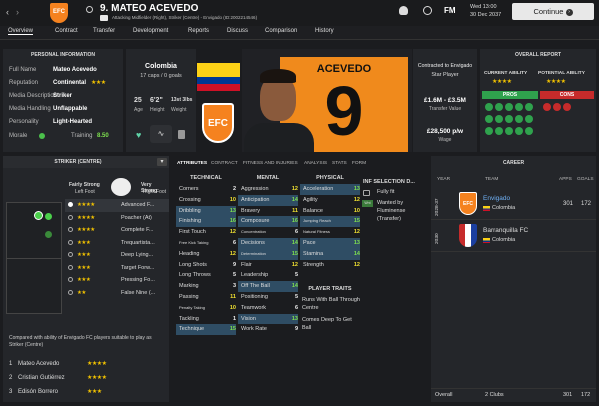 The image size is (599, 406). Describe the element at coordinates (86, 378) in the screenshot. I see `compare-row: 2 Cristian Gutiérrez ★★★★` at that location.